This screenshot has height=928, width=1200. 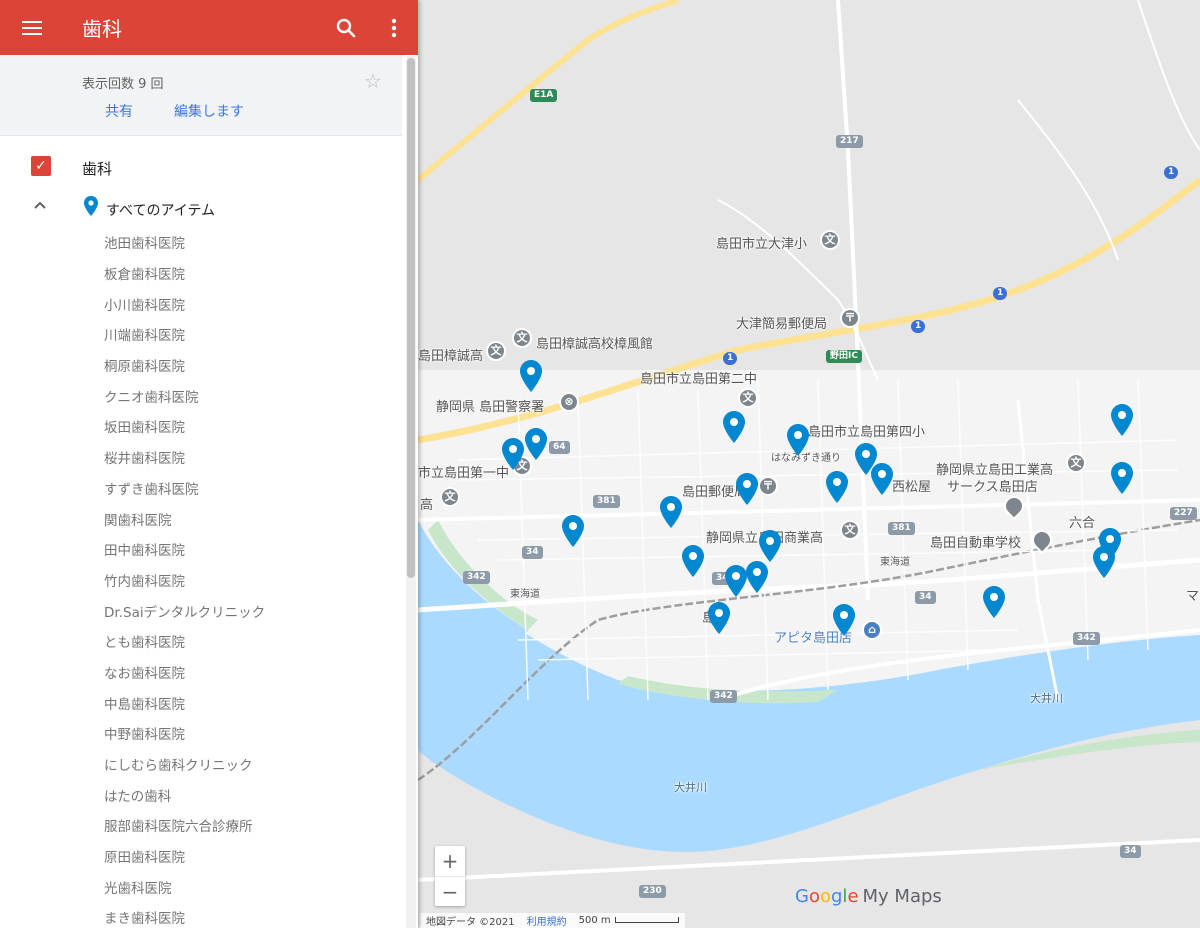 What do you see at coordinates (201, 549) in the screenshot?
I see `list-item: 田中歯科医院` at bounding box center [201, 549].